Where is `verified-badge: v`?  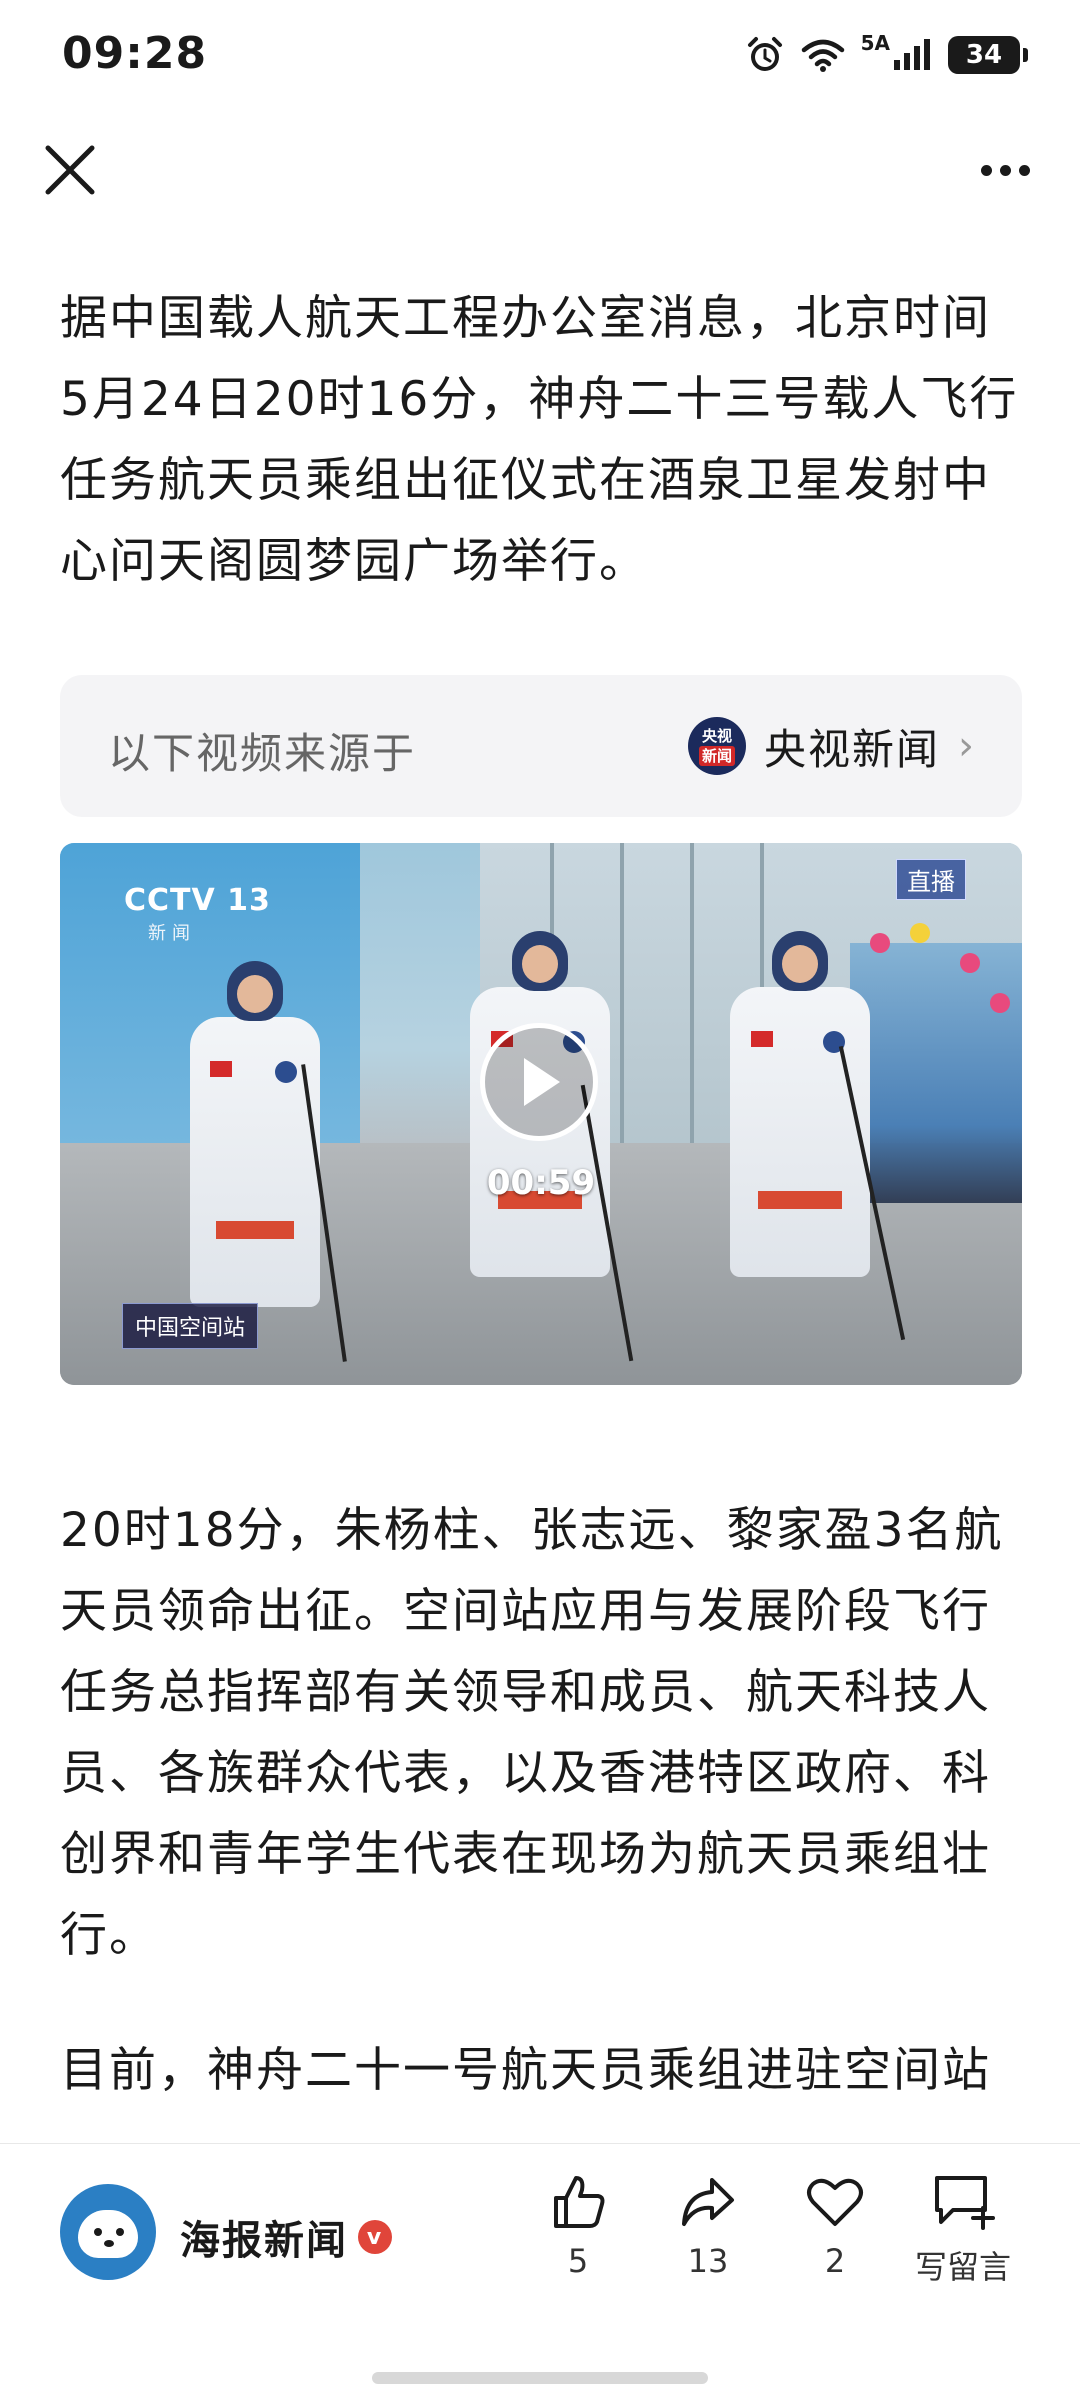 verified-badge: v is located at coordinates (375, 2237).